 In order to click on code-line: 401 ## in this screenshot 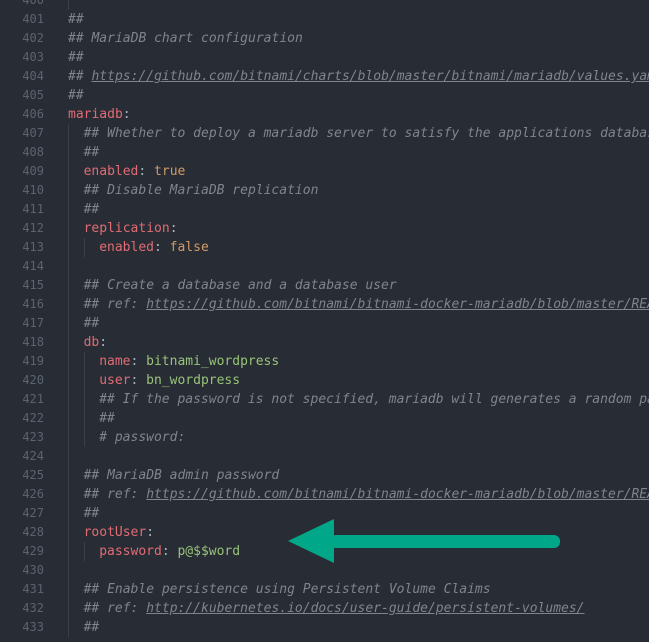, I will do `click(324, 19)`.